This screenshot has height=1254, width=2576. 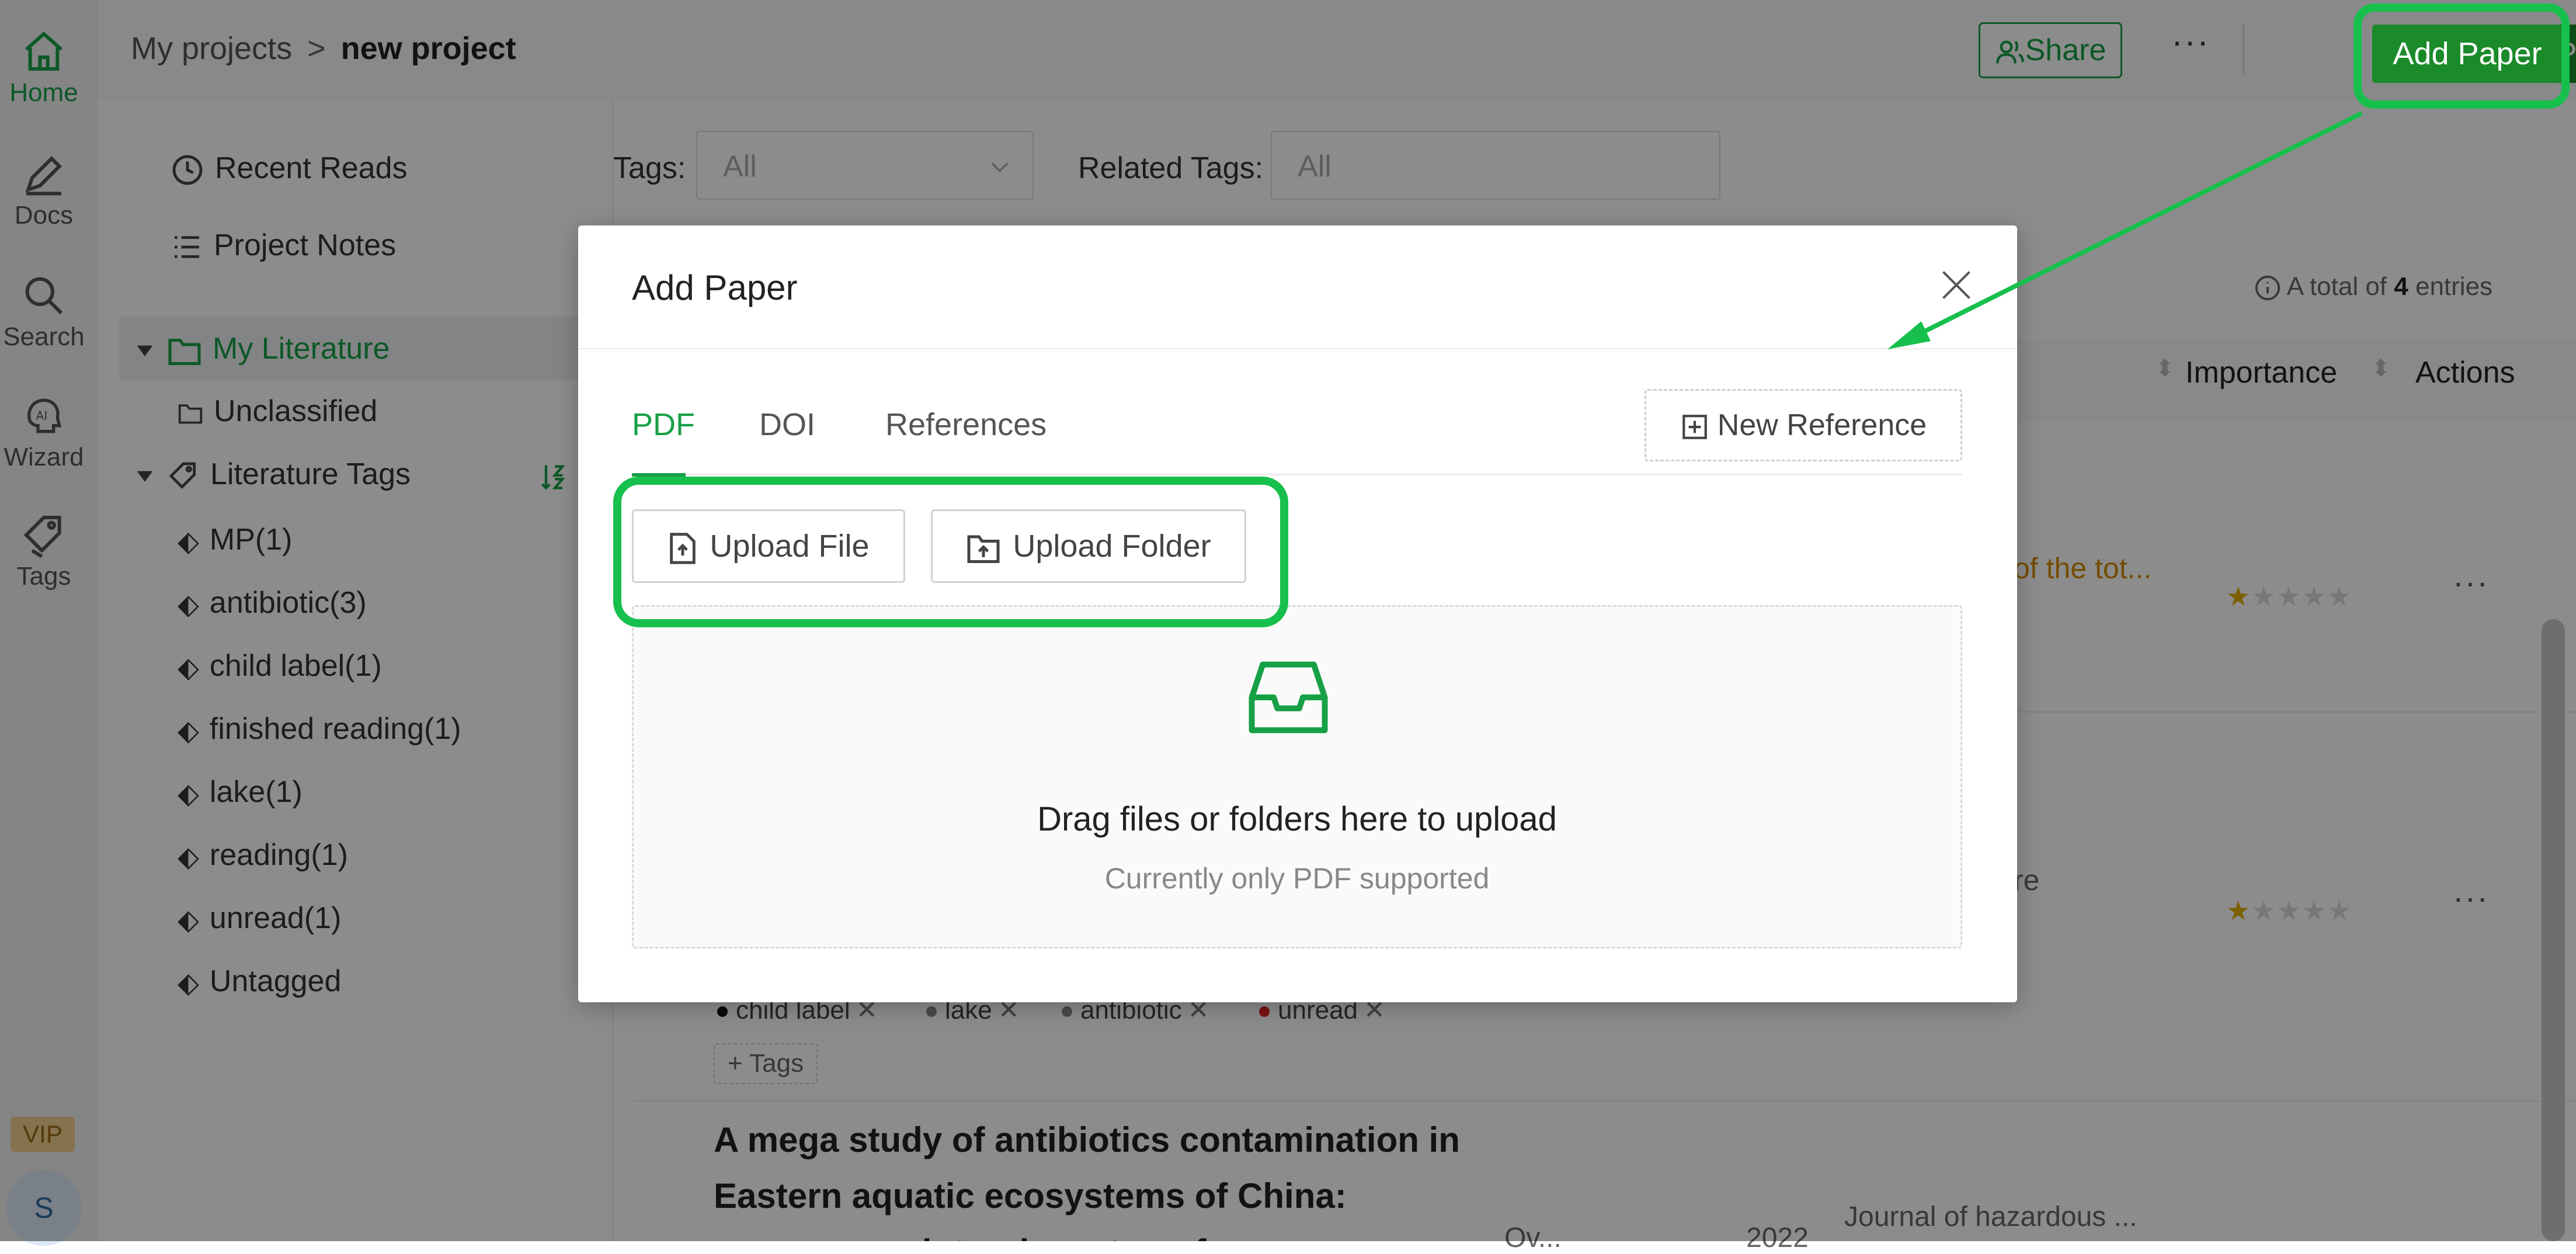 What do you see at coordinates (663, 425) in the screenshot?
I see `tab-pdf: PDF` at bounding box center [663, 425].